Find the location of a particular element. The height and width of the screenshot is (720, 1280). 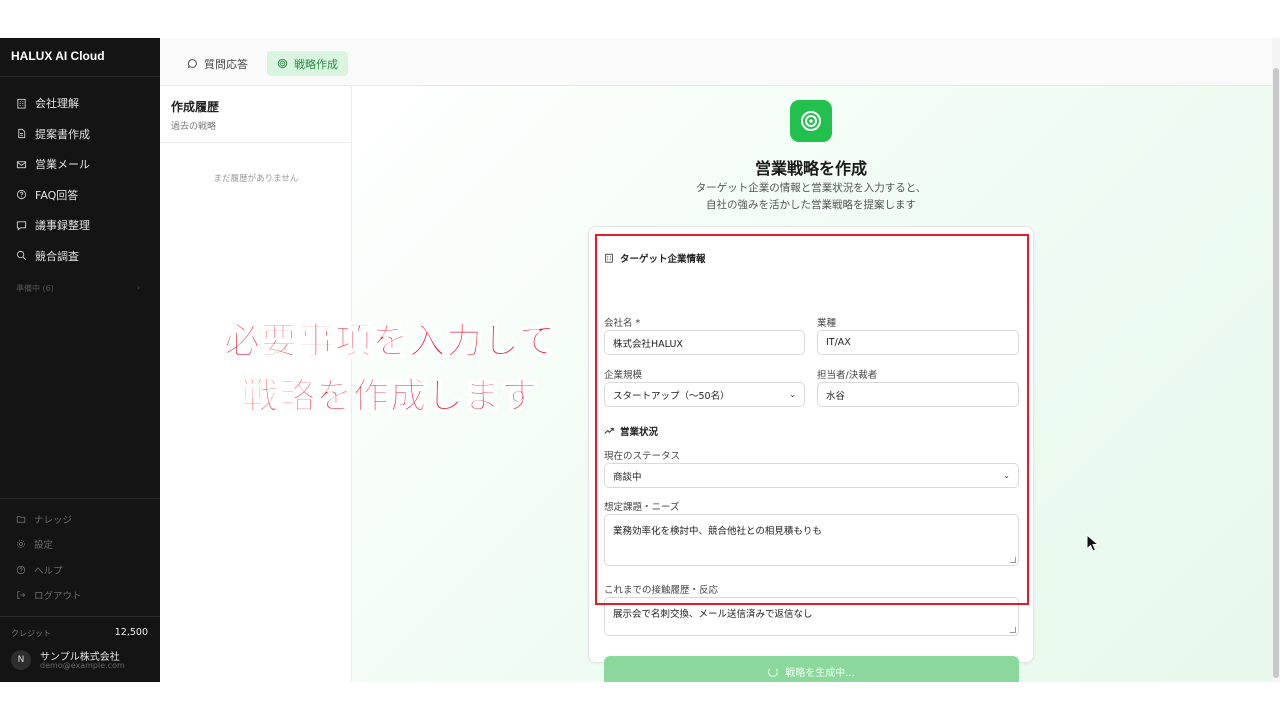

sidebar-item-label: ナレッジ is located at coordinates (53, 520).